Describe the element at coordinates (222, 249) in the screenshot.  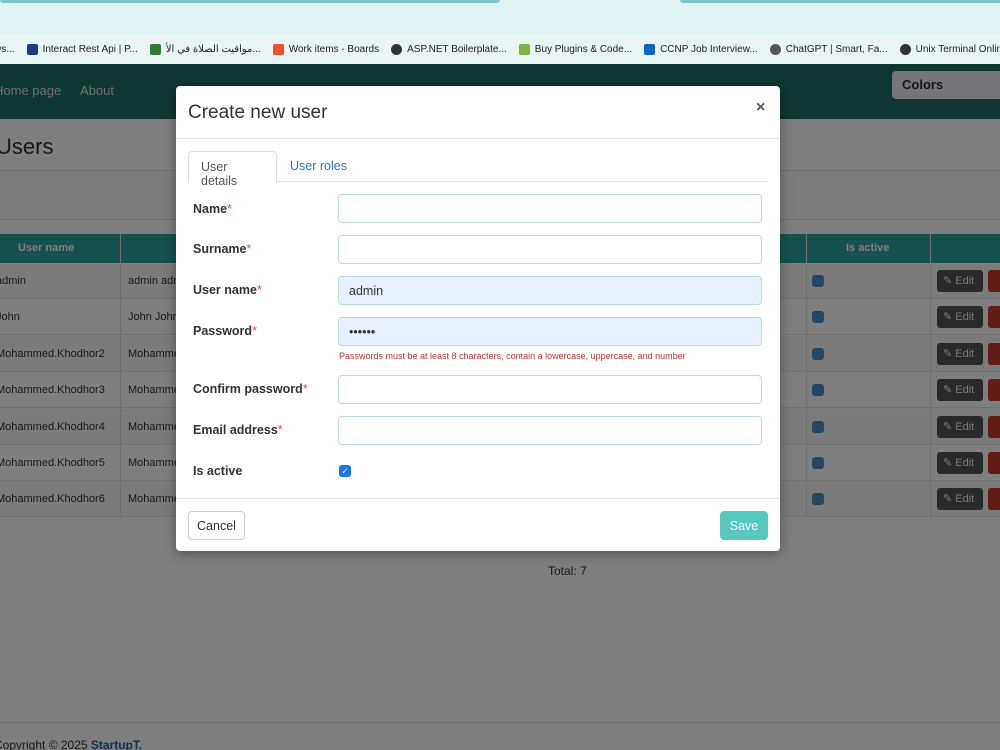
I see `surname-label: Surname*` at that location.